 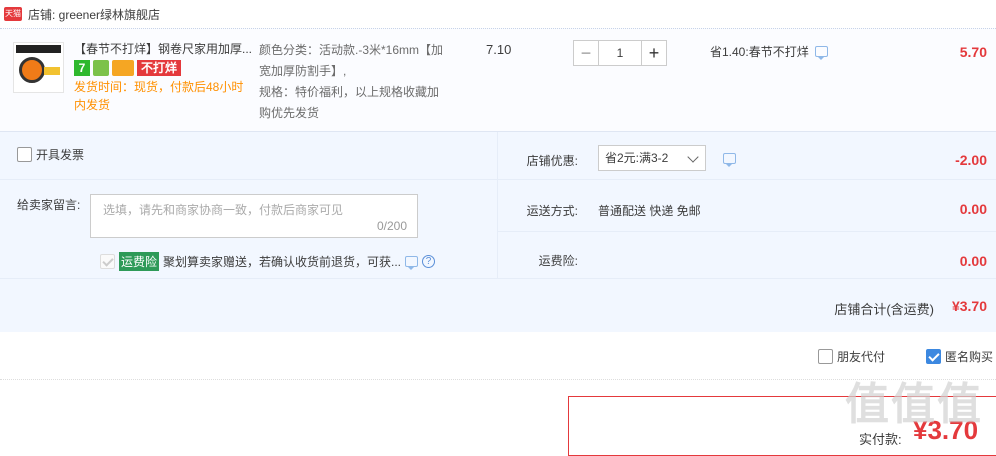 I want to click on quantity-stepper: − 1 +, so click(x=620, y=53).